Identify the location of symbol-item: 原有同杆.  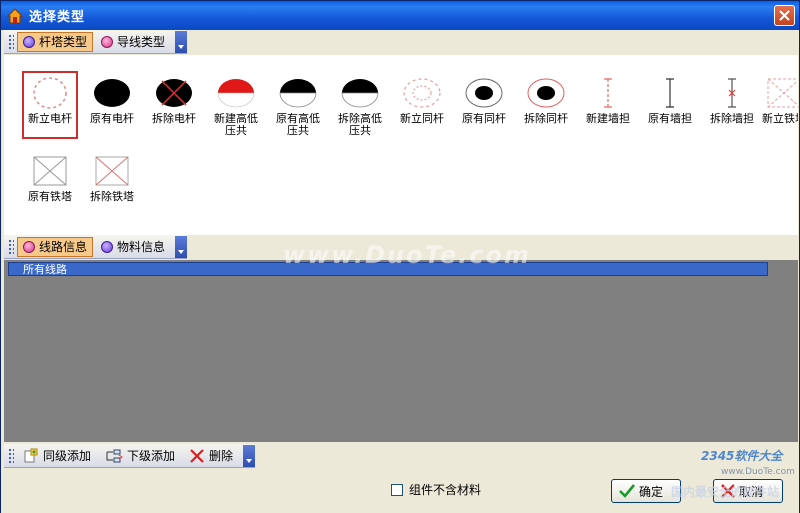
(484, 107).